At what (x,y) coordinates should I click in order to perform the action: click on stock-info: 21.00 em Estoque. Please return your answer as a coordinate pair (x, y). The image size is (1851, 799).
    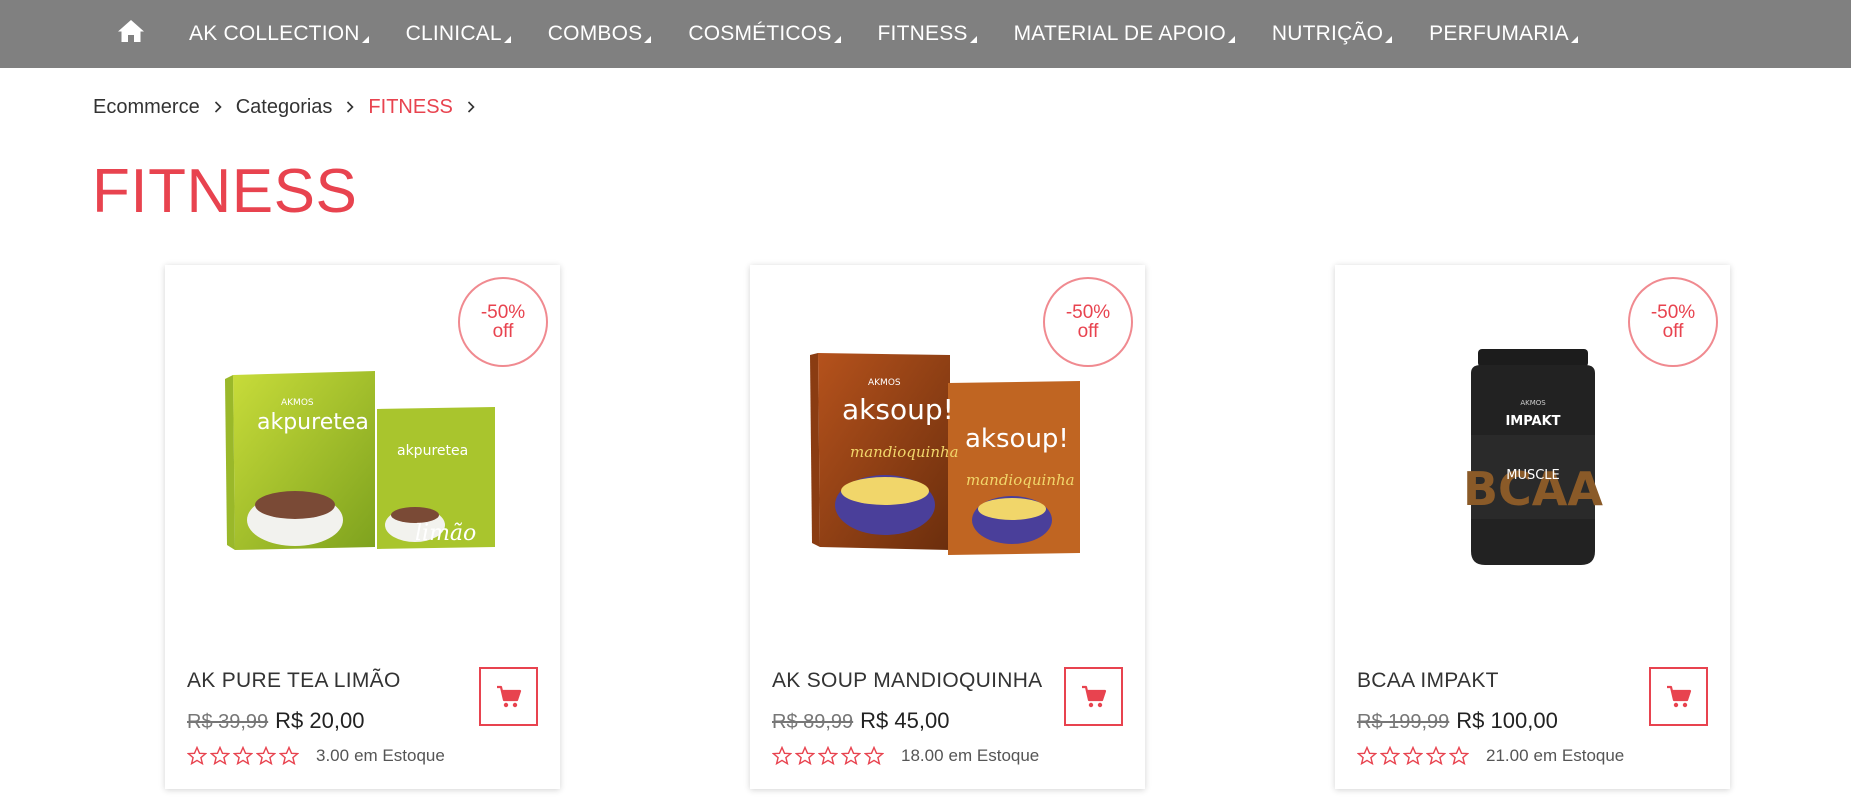
    Looking at the image, I should click on (1555, 756).